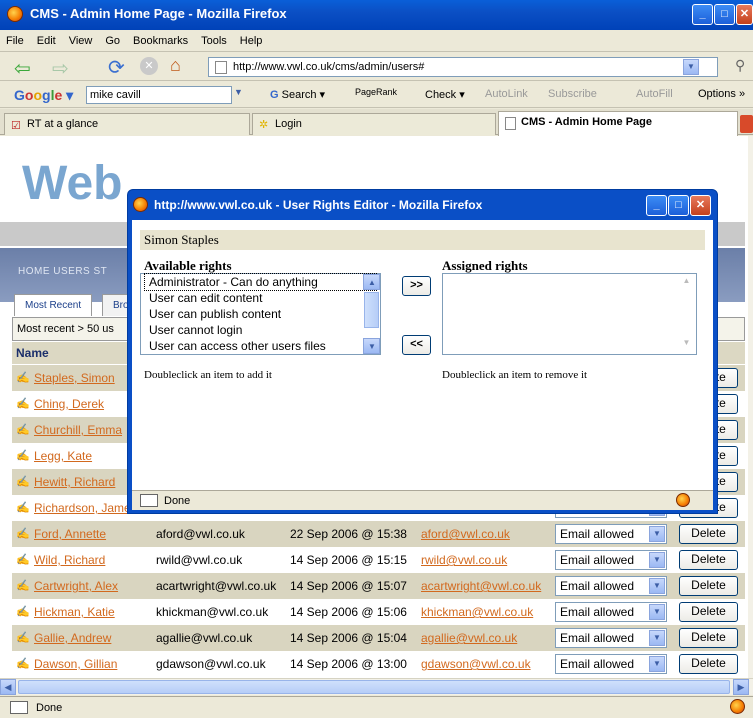  Describe the element at coordinates (112, 41) in the screenshot. I see `menu-go: Go` at that location.